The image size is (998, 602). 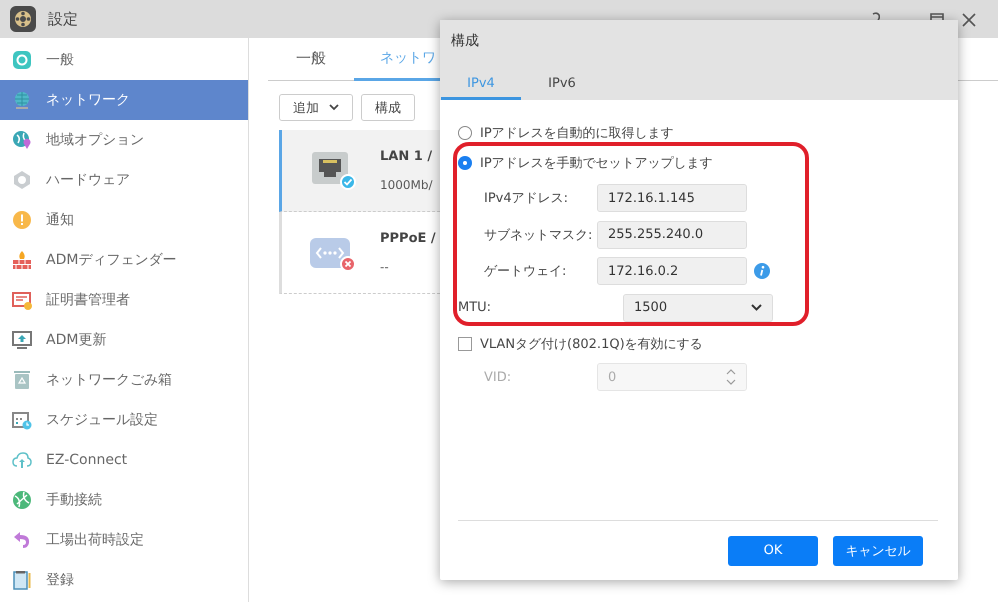 I want to click on maximize-icon, so click(x=937, y=16).